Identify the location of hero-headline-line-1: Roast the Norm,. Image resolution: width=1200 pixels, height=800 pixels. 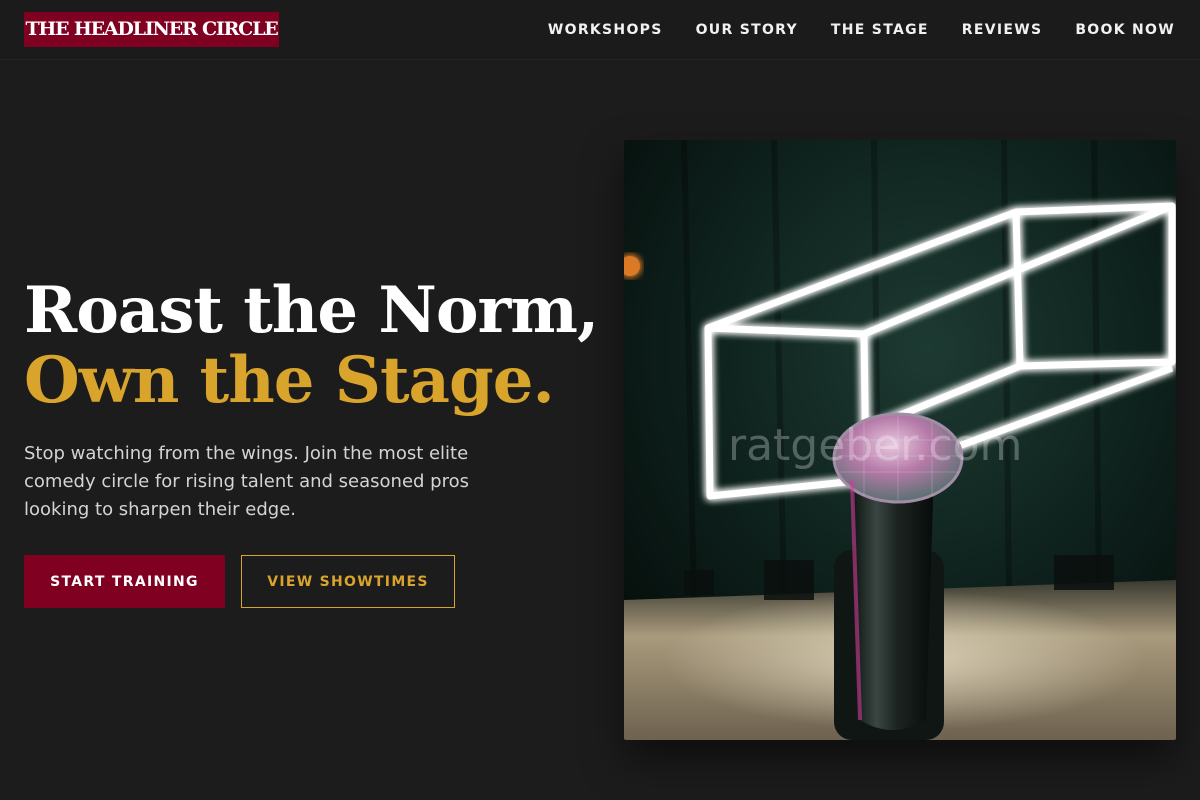
(311, 310).